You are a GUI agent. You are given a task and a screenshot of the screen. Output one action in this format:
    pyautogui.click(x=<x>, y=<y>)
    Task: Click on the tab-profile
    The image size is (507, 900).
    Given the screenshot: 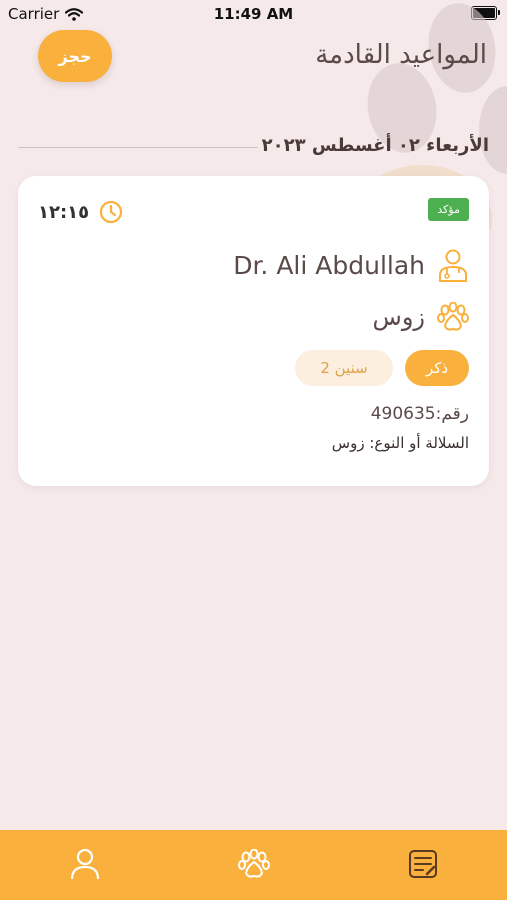 What is the action you would take?
    pyautogui.click(x=85, y=864)
    